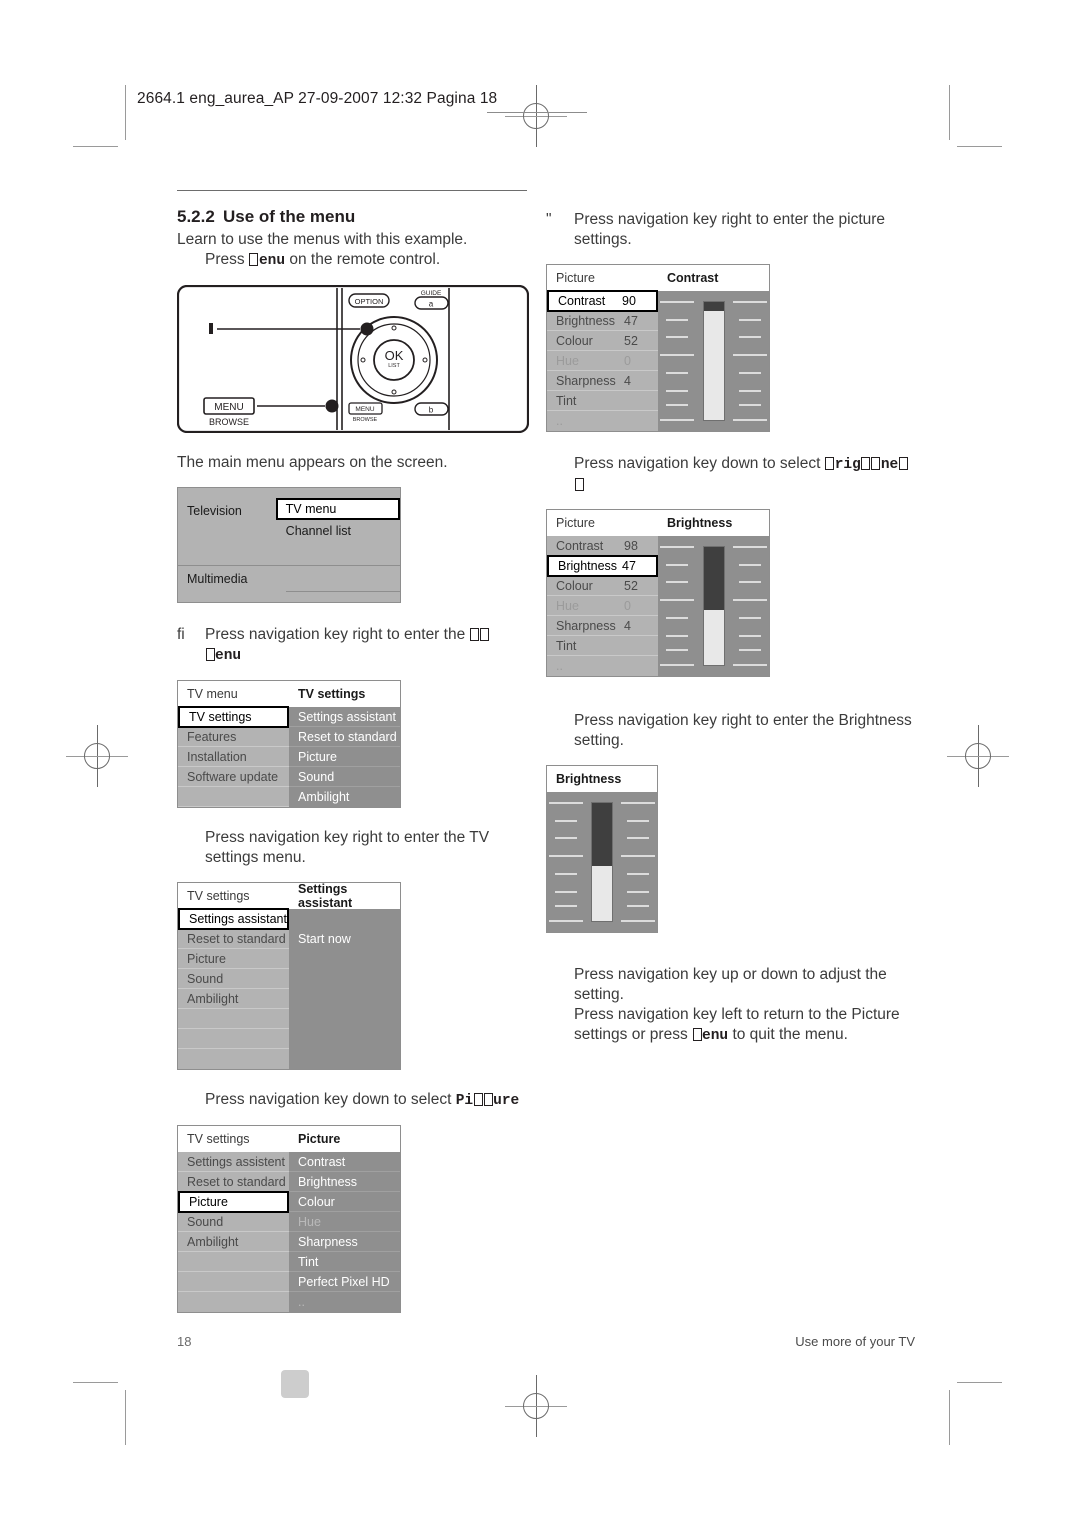 Image resolution: width=1080 pixels, height=1528 pixels. What do you see at coordinates (979, 146) in the screenshot?
I see `crop-mark-top-right-horizontal` at bounding box center [979, 146].